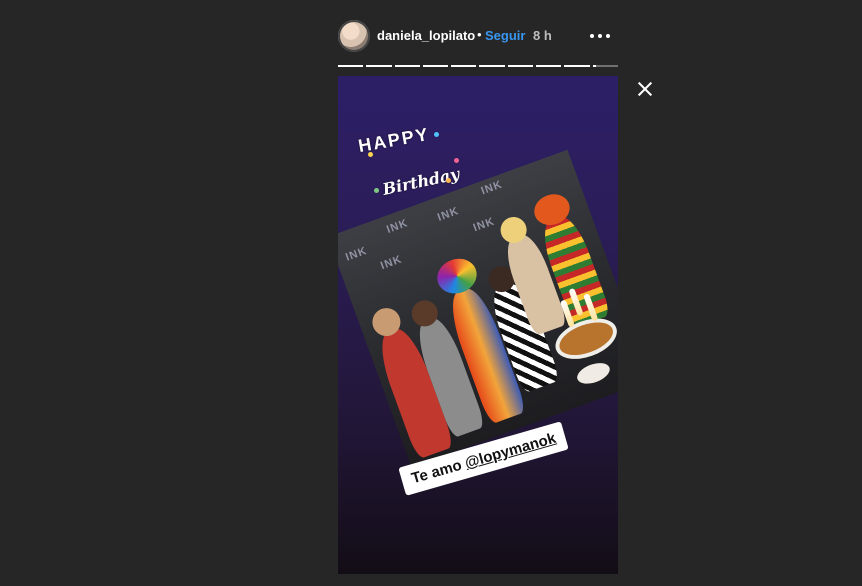 The height and width of the screenshot is (586, 862). Describe the element at coordinates (645, 89) in the screenshot. I see `close-icon` at that location.